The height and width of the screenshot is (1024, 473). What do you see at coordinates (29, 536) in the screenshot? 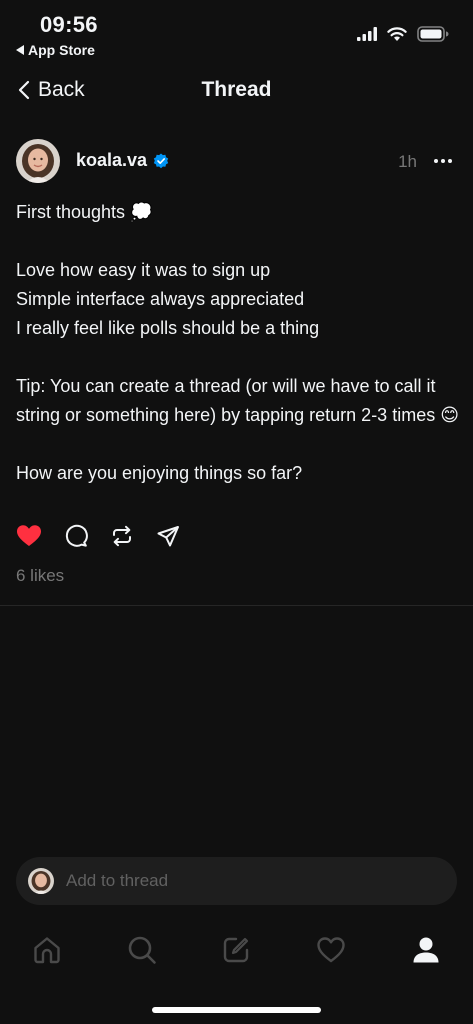
I see `heart-icon` at bounding box center [29, 536].